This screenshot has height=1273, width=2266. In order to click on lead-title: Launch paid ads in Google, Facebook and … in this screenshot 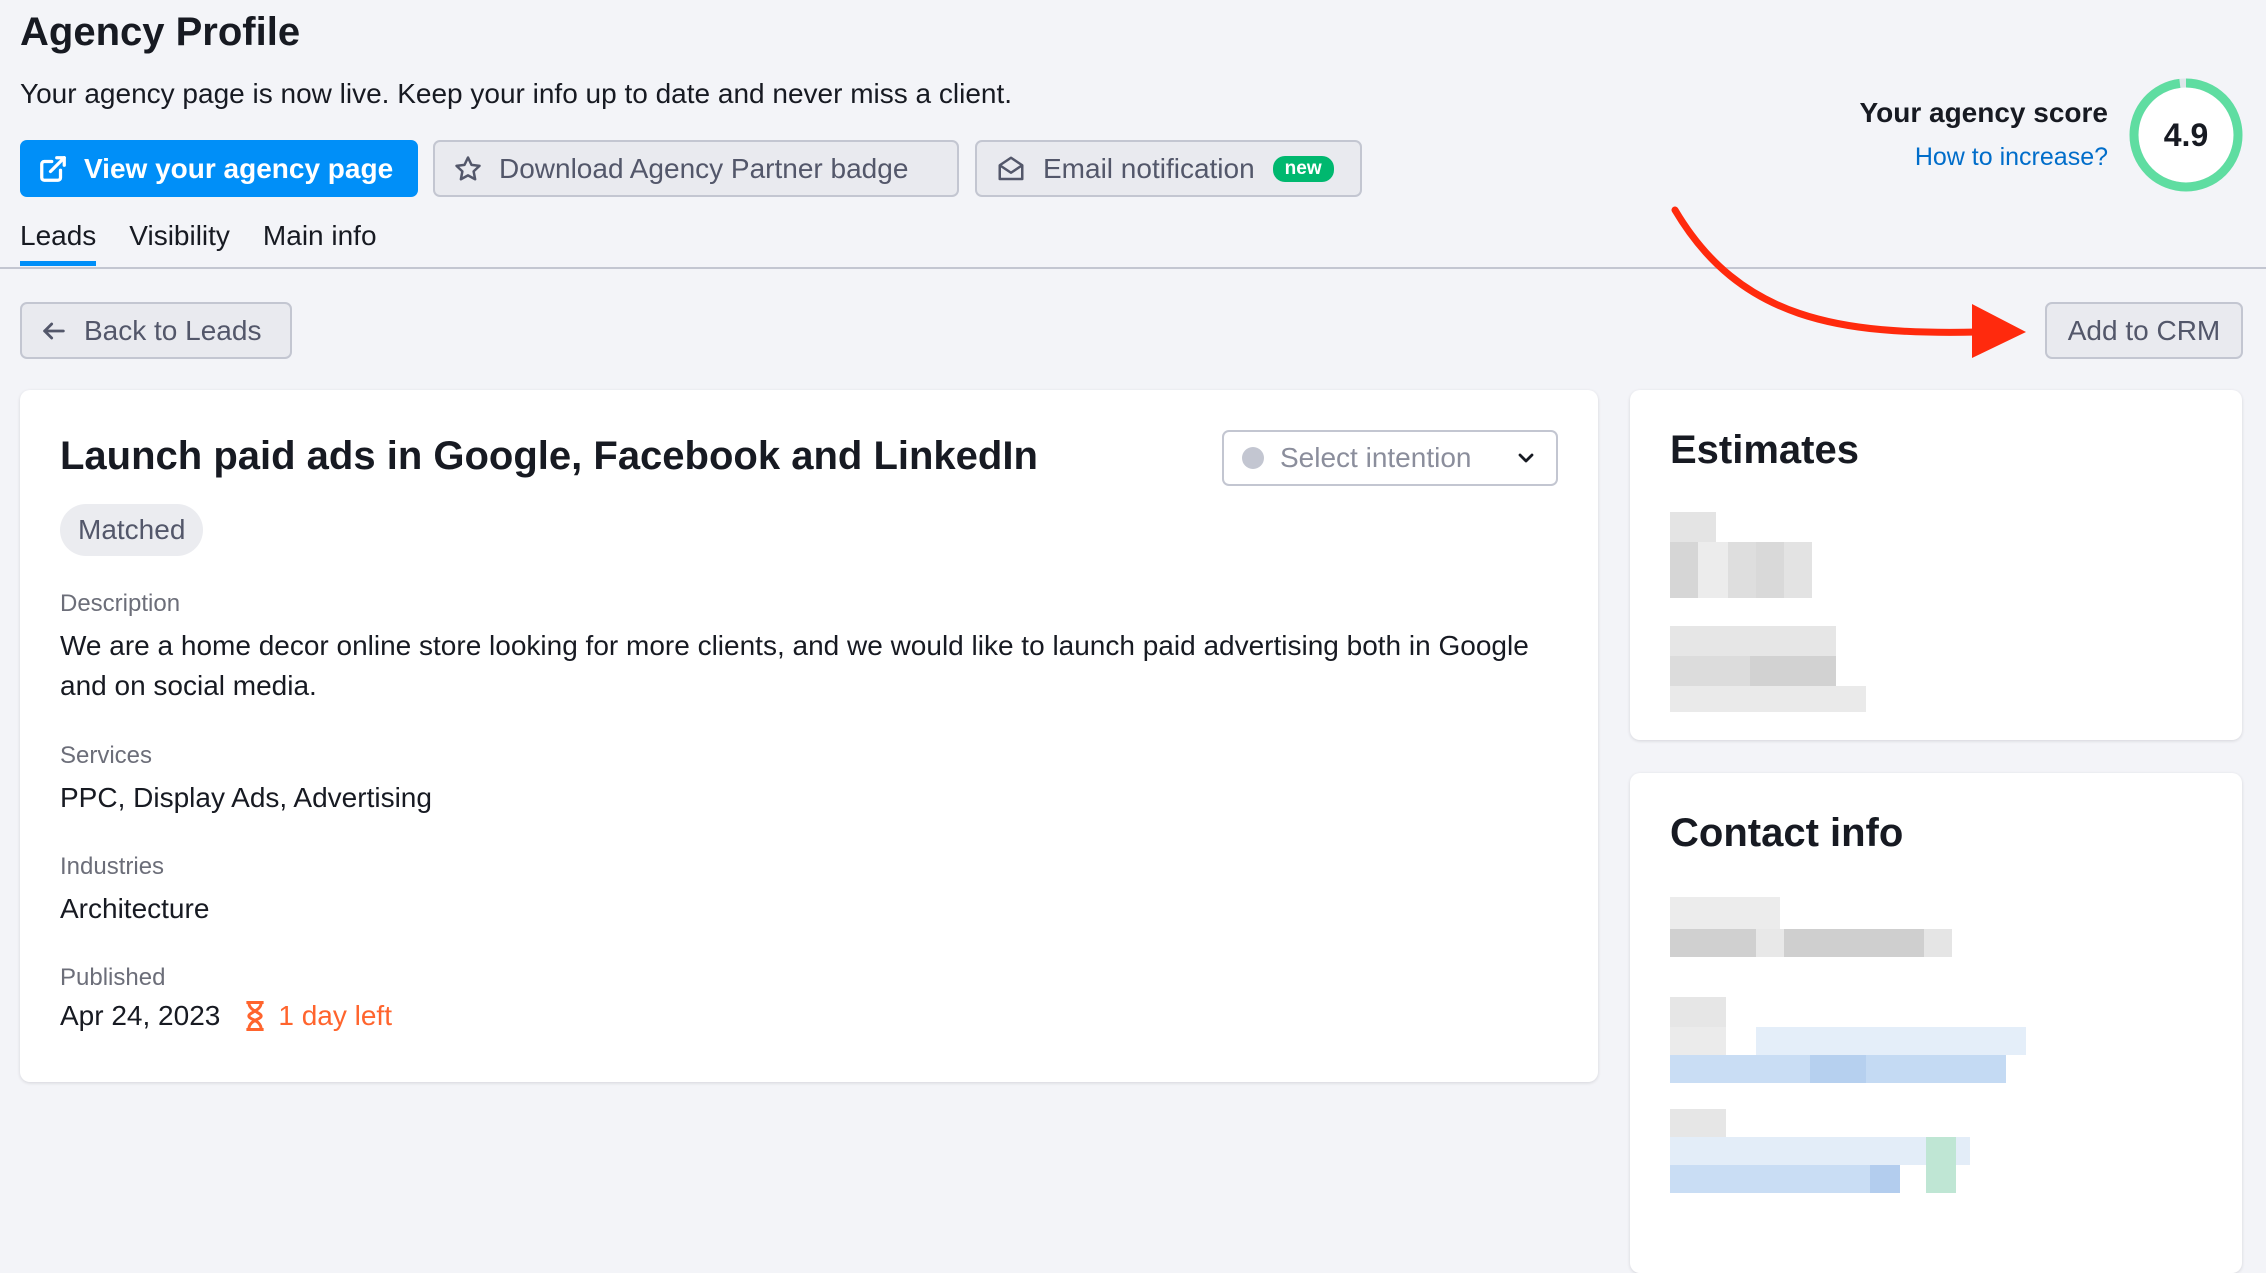, I will do `click(549, 456)`.